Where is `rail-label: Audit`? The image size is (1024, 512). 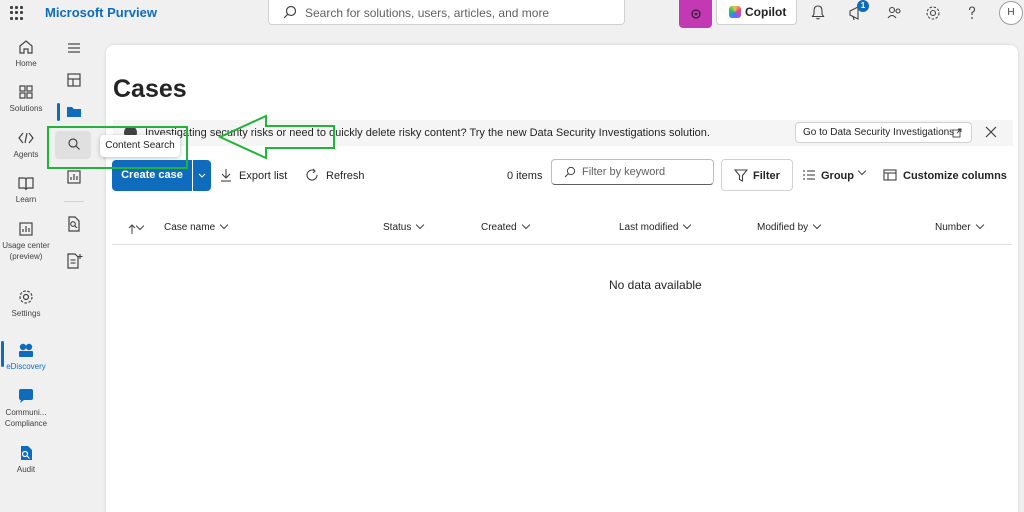
rail-label: Audit is located at coordinates (26, 469).